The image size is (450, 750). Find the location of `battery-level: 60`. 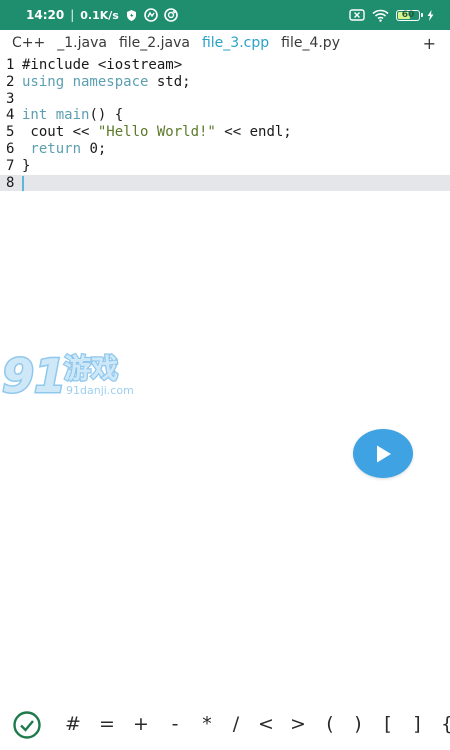

battery-level: 60 is located at coordinates (408, 14).